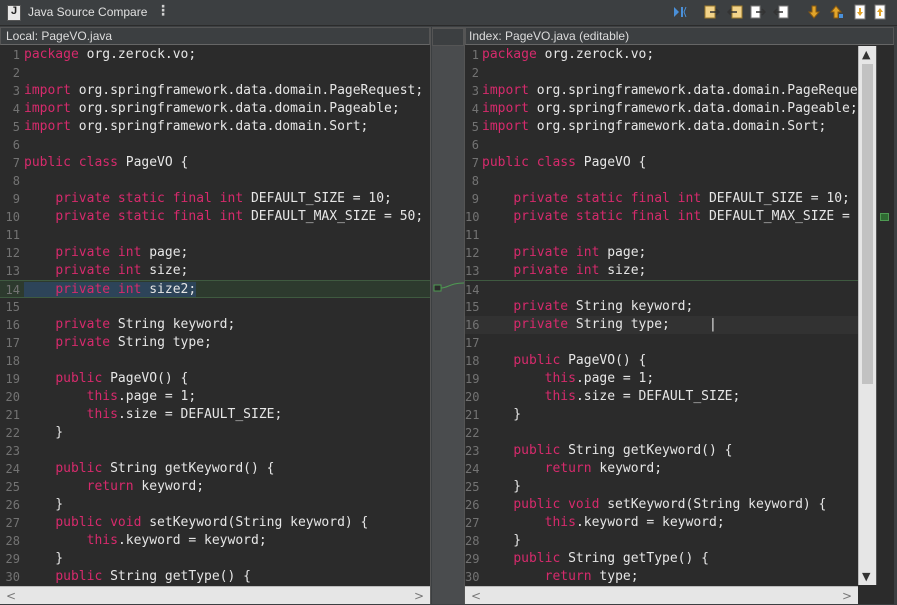  Describe the element at coordinates (661, 523) in the screenshot. I see `code-line: 27 this.keyword = keyword;` at that location.